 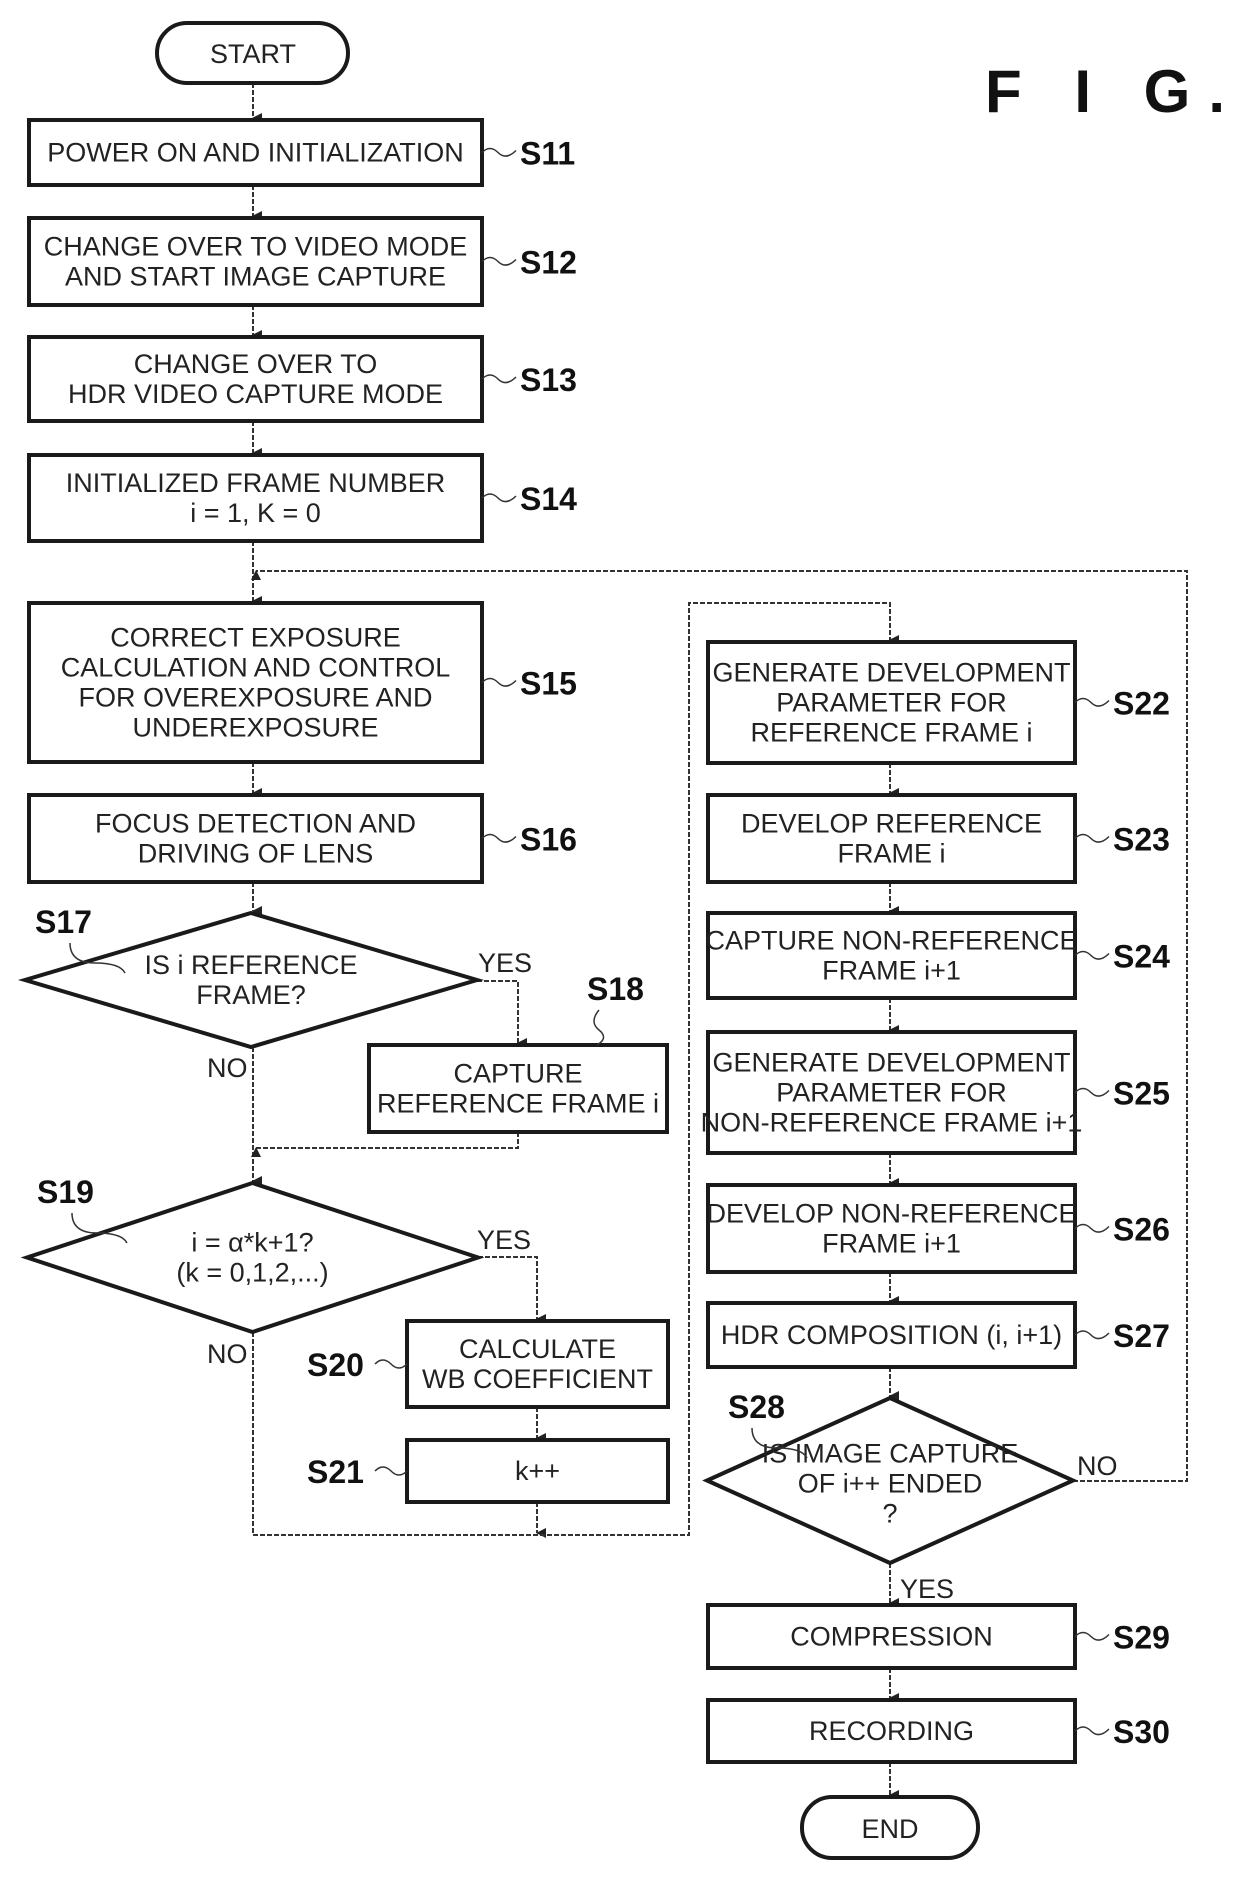 What do you see at coordinates (892, 1123) in the screenshot?
I see `step-text-line: NON-REFERENCE FRAME i+1` at bounding box center [892, 1123].